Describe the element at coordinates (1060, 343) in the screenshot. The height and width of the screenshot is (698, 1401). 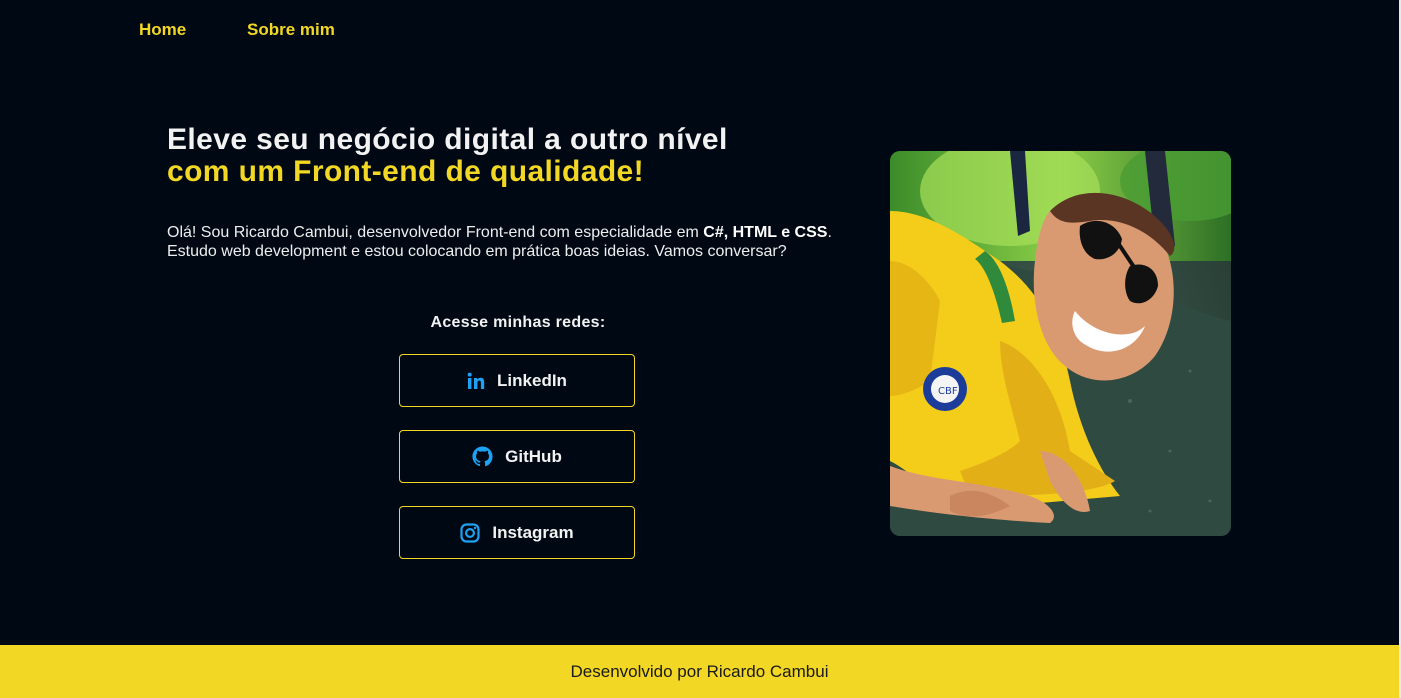
I see `profile-photo: CBF` at that location.